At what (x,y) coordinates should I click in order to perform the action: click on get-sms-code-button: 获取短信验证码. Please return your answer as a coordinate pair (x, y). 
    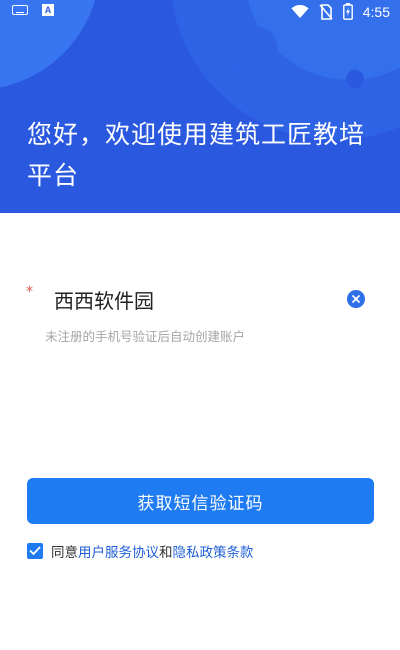
    Looking at the image, I should click on (200, 501).